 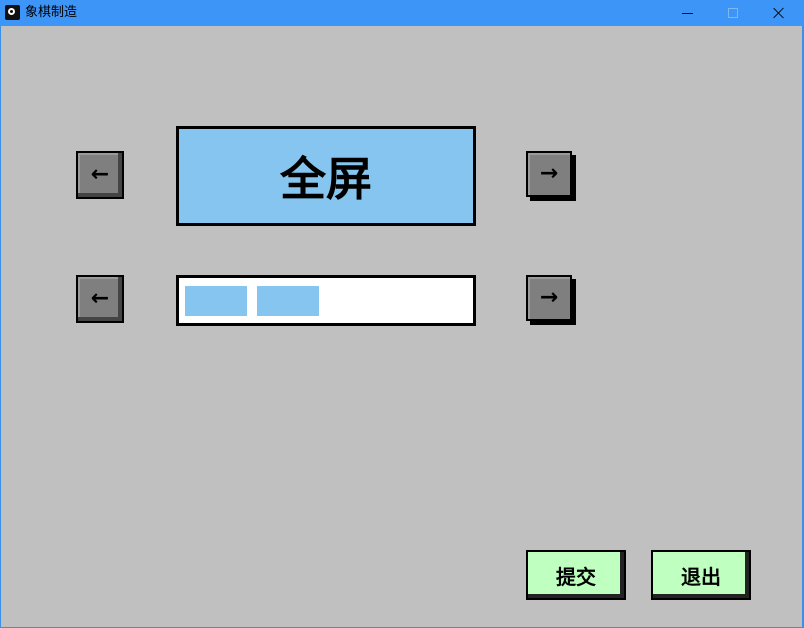 I want to click on level-next-button: →, so click(x=549, y=298).